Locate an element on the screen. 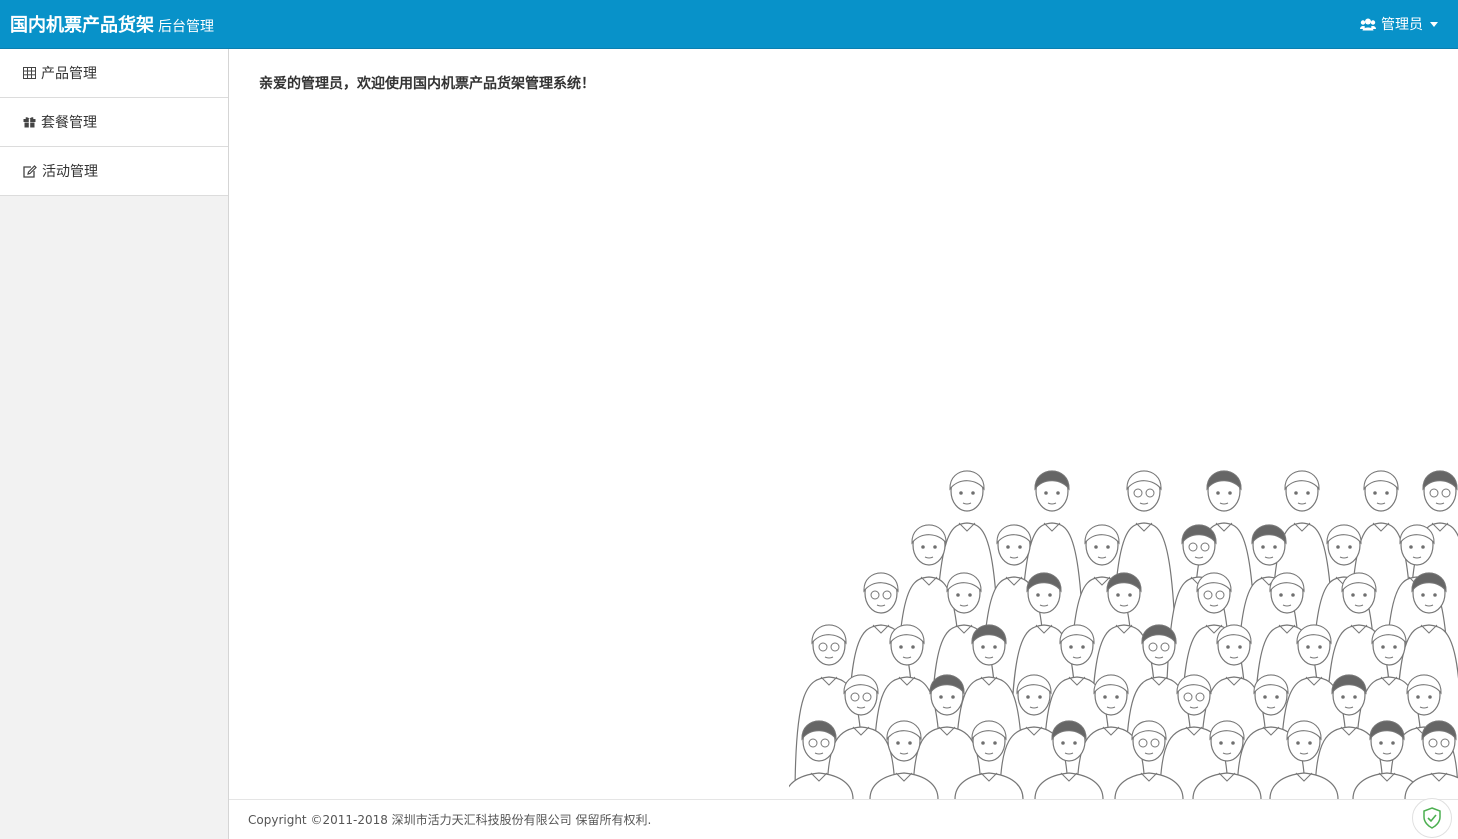 The width and height of the screenshot is (1458, 839). sidebar-item-label: 产品管理 is located at coordinates (69, 74).